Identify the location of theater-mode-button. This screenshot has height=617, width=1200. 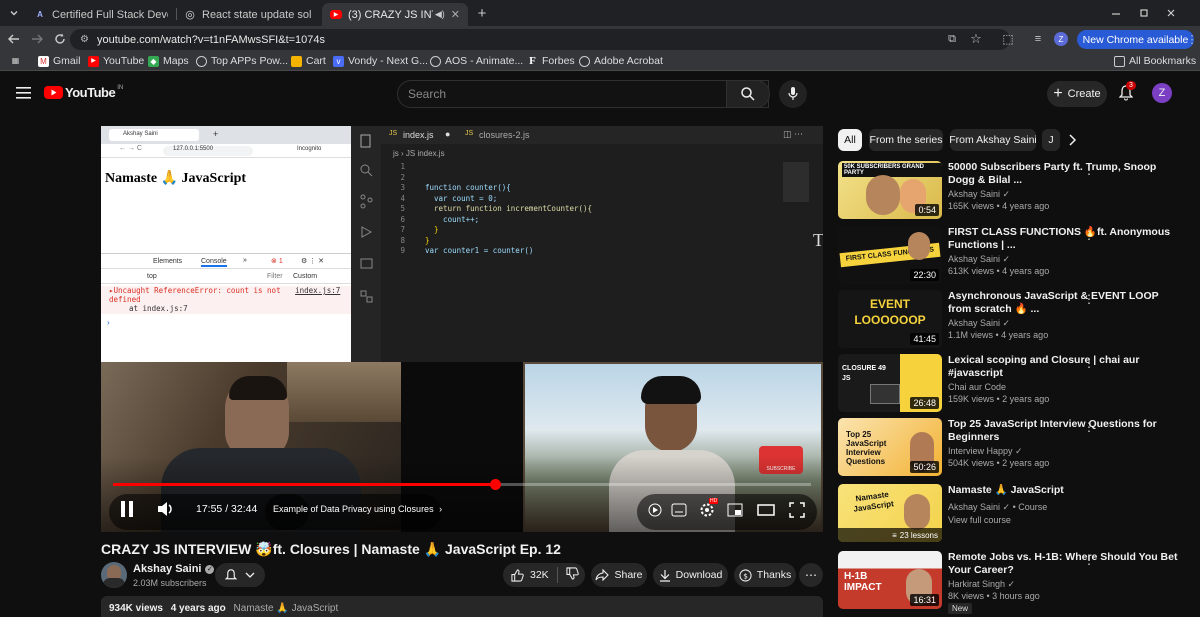
(766, 512).